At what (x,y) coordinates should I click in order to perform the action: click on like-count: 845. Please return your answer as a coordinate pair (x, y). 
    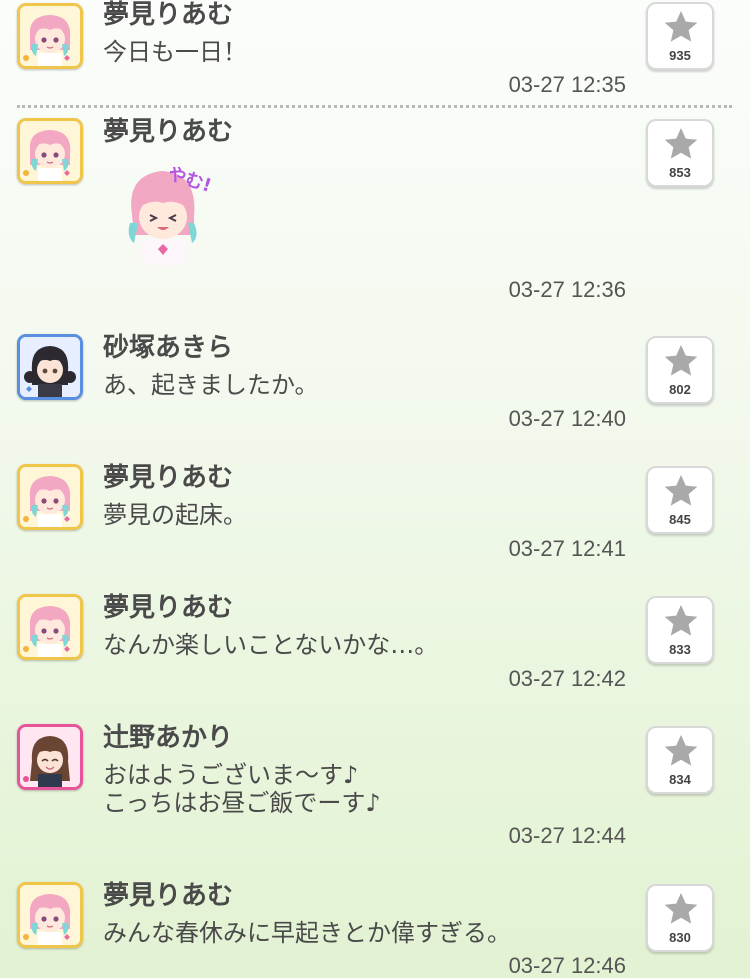
    Looking at the image, I should click on (680, 519).